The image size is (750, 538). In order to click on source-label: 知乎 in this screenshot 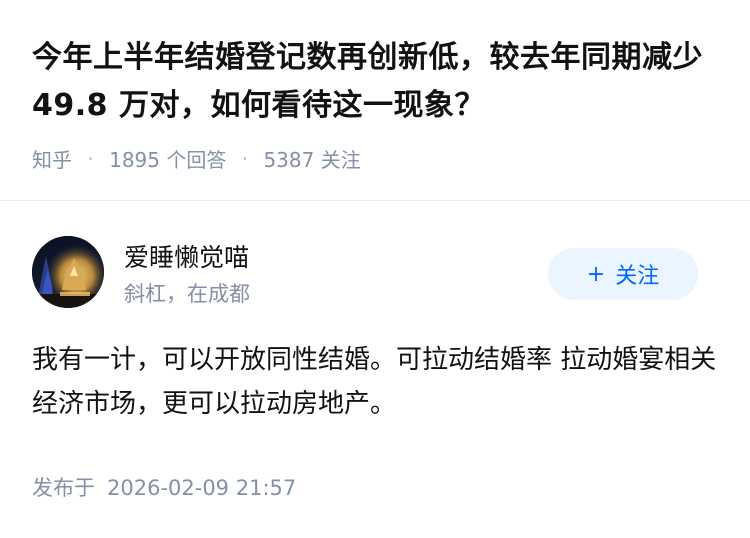, I will do `click(52, 158)`.